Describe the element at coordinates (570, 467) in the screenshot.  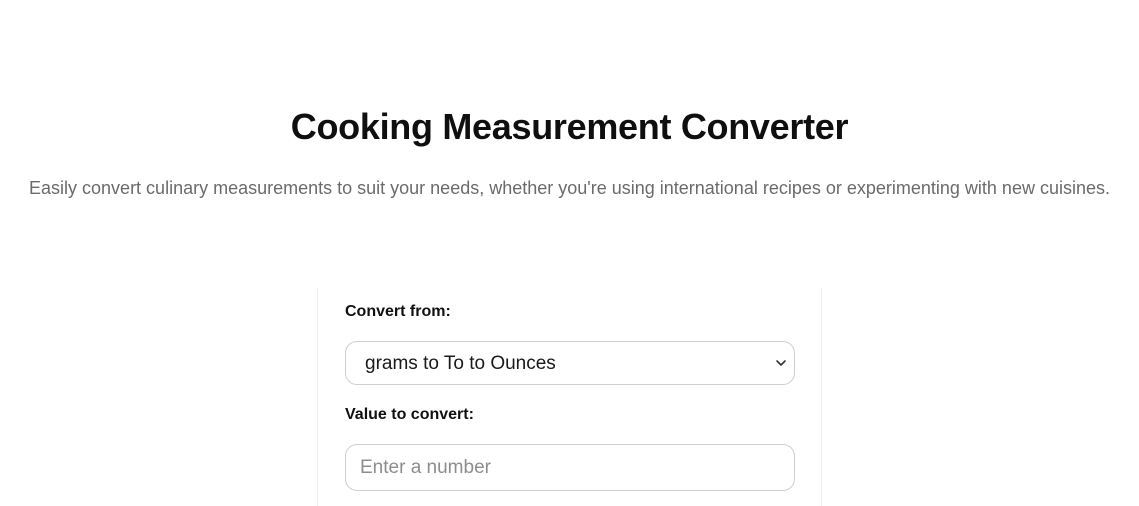
I see `value-input` at that location.